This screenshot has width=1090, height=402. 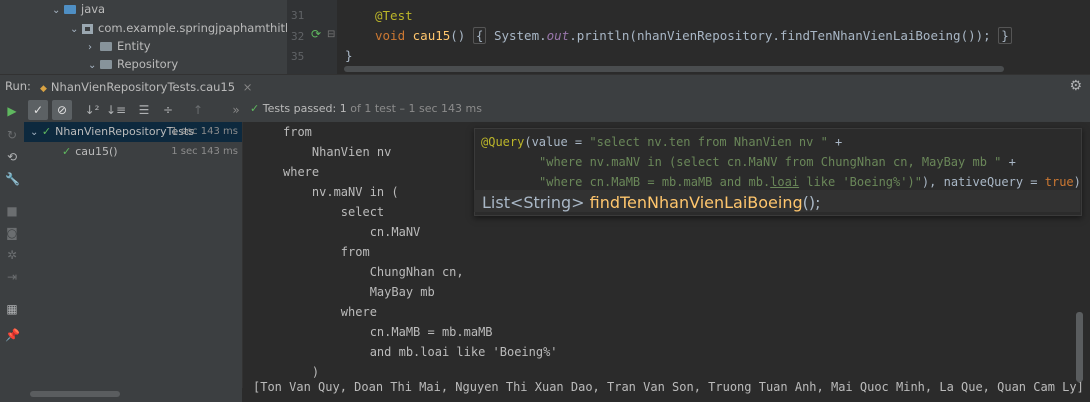 What do you see at coordinates (119, 46) in the screenshot?
I see `tree-item-entity: › Entity` at bounding box center [119, 46].